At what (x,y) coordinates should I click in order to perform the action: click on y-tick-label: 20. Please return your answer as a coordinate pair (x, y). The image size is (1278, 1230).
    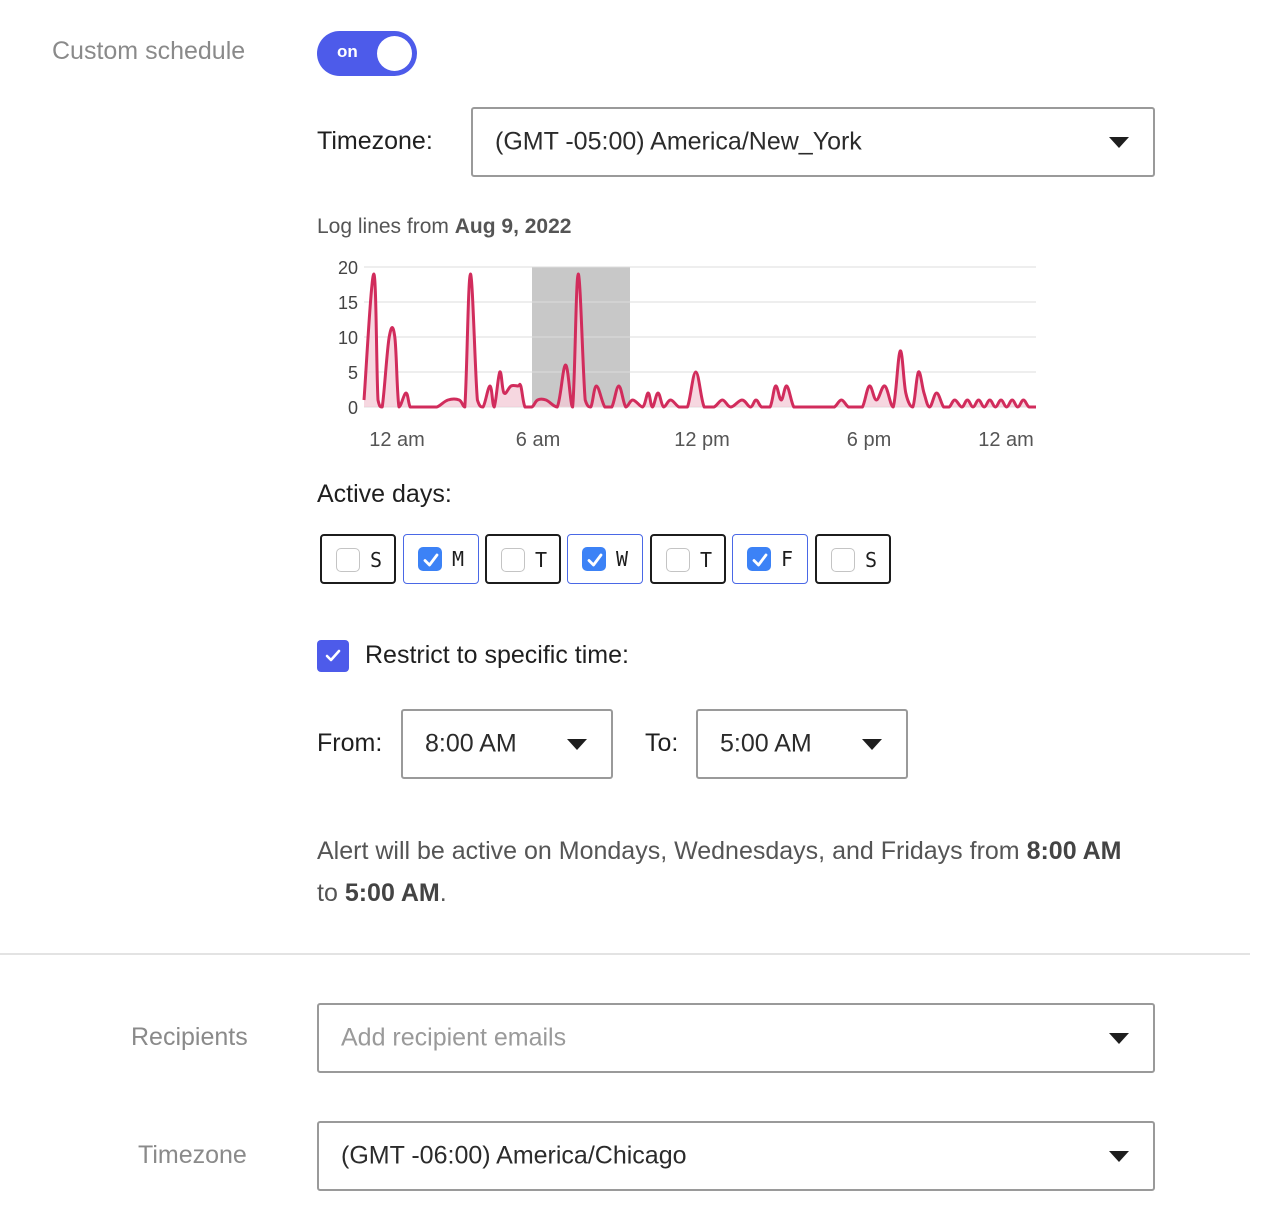
    Looking at the image, I should click on (348, 268).